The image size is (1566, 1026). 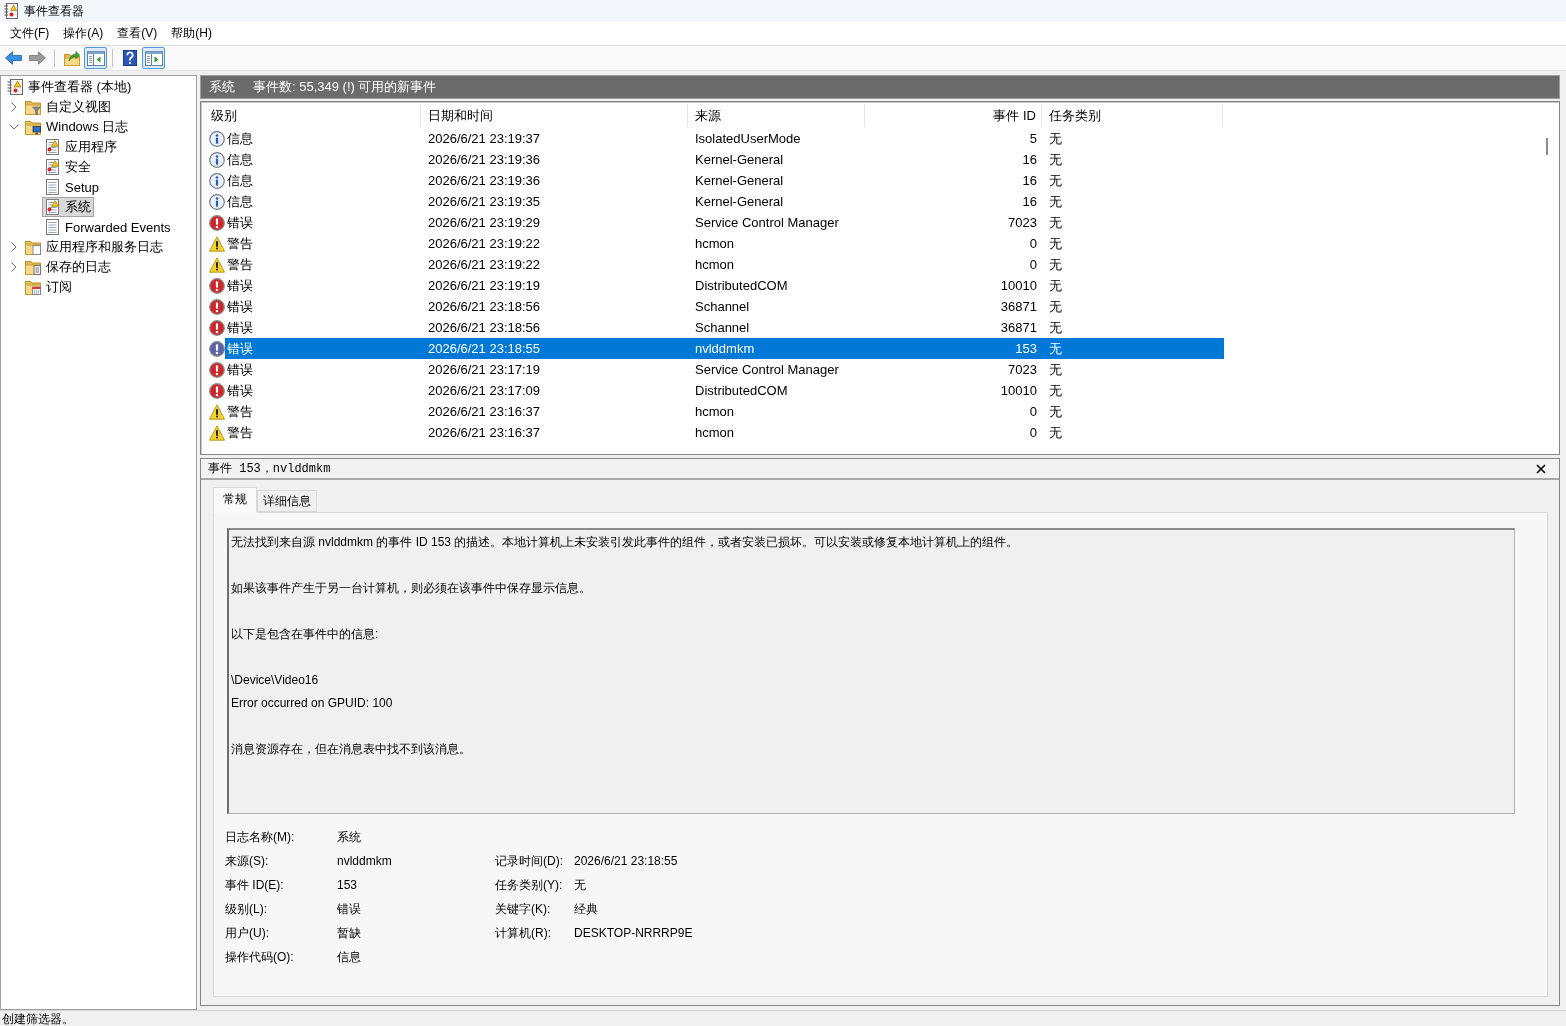 What do you see at coordinates (311, 115) in the screenshot?
I see `column-header: 级别` at bounding box center [311, 115].